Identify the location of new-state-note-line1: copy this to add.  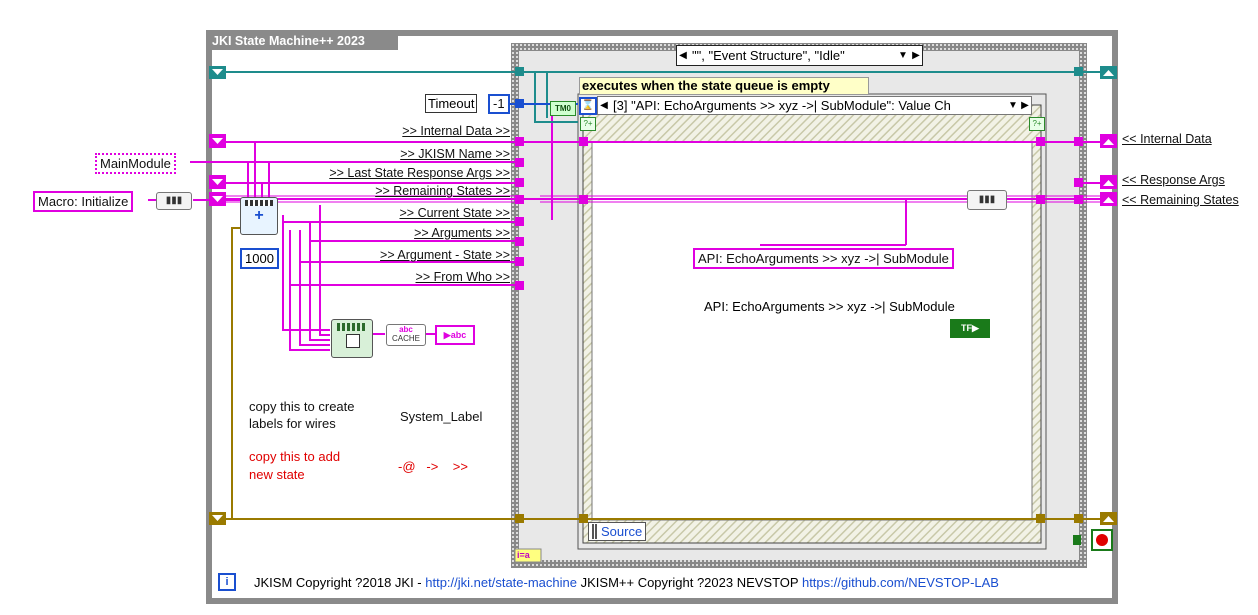
(295, 456).